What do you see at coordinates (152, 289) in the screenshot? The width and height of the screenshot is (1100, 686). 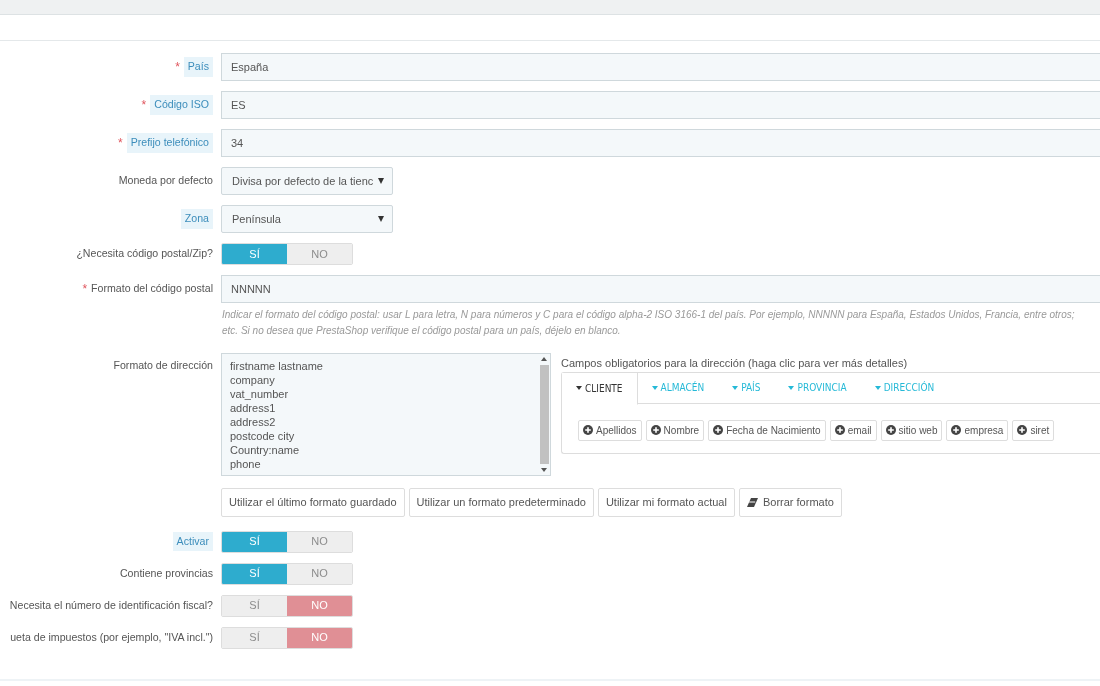 I see `field-label: Formato del código postal` at bounding box center [152, 289].